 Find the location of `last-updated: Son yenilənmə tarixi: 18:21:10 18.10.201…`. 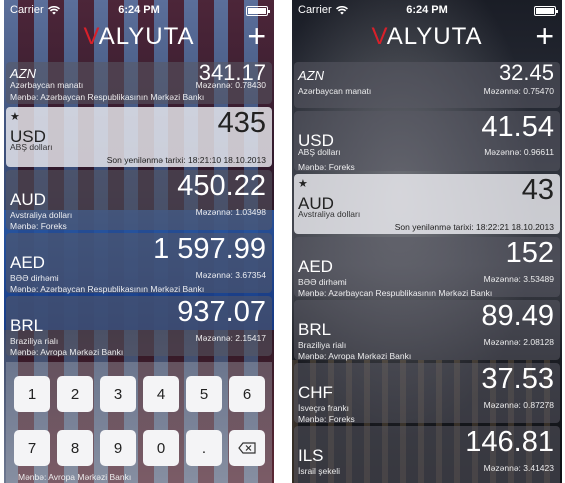

last-updated: Son yenilənmə tarixi: 18:21:10 18.10.201… is located at coordinates (186, 160).